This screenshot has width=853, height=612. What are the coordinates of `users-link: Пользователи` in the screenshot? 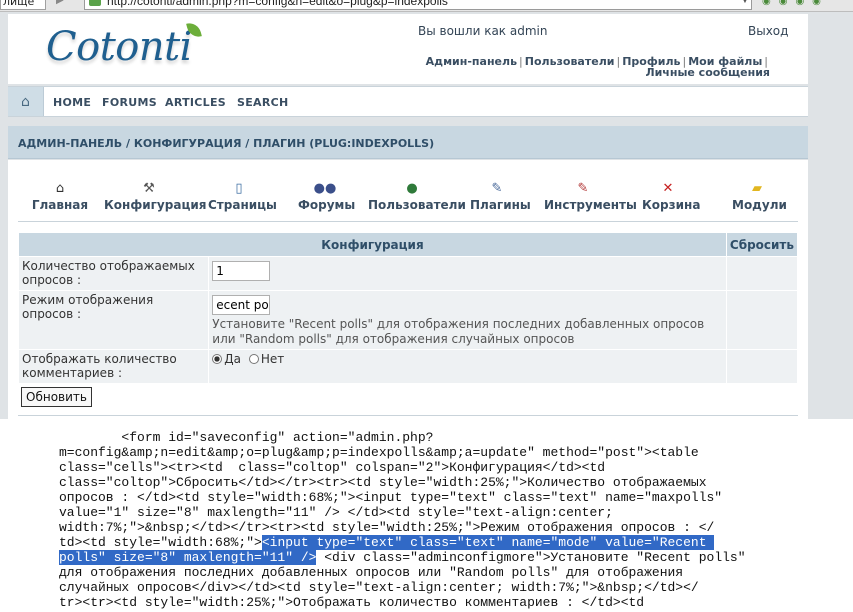 It's located at (570, 61).